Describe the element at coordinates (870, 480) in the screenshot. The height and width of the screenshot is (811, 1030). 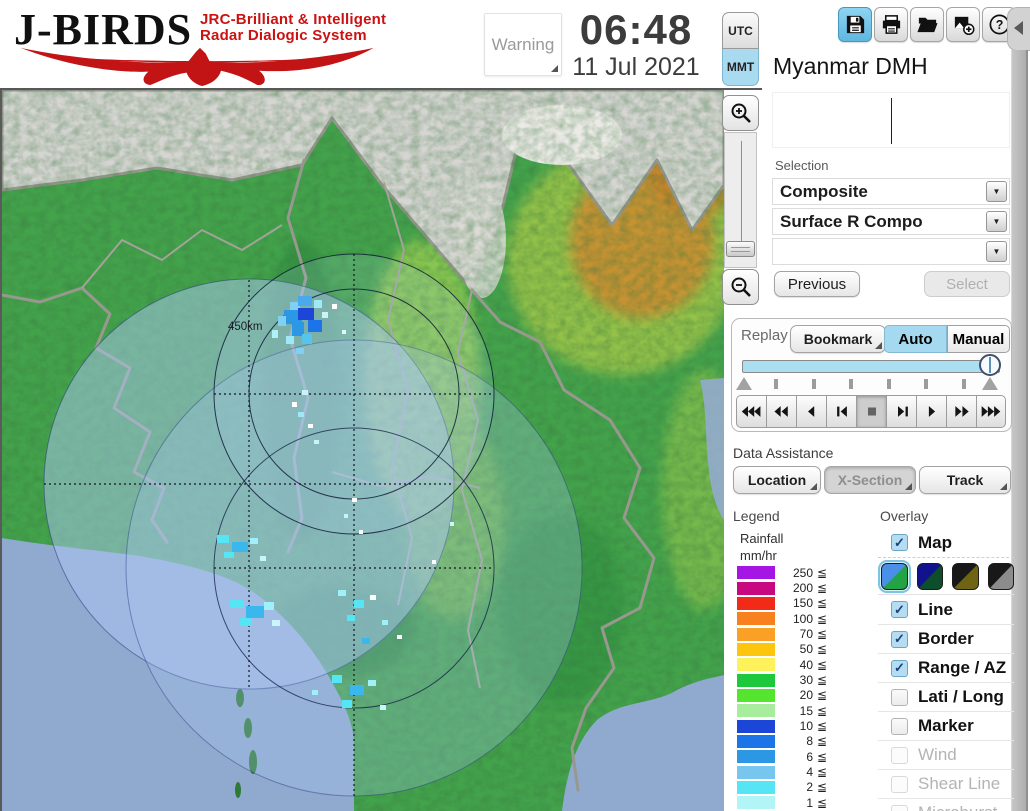
I see `x-section-button: X-Section` at that location.